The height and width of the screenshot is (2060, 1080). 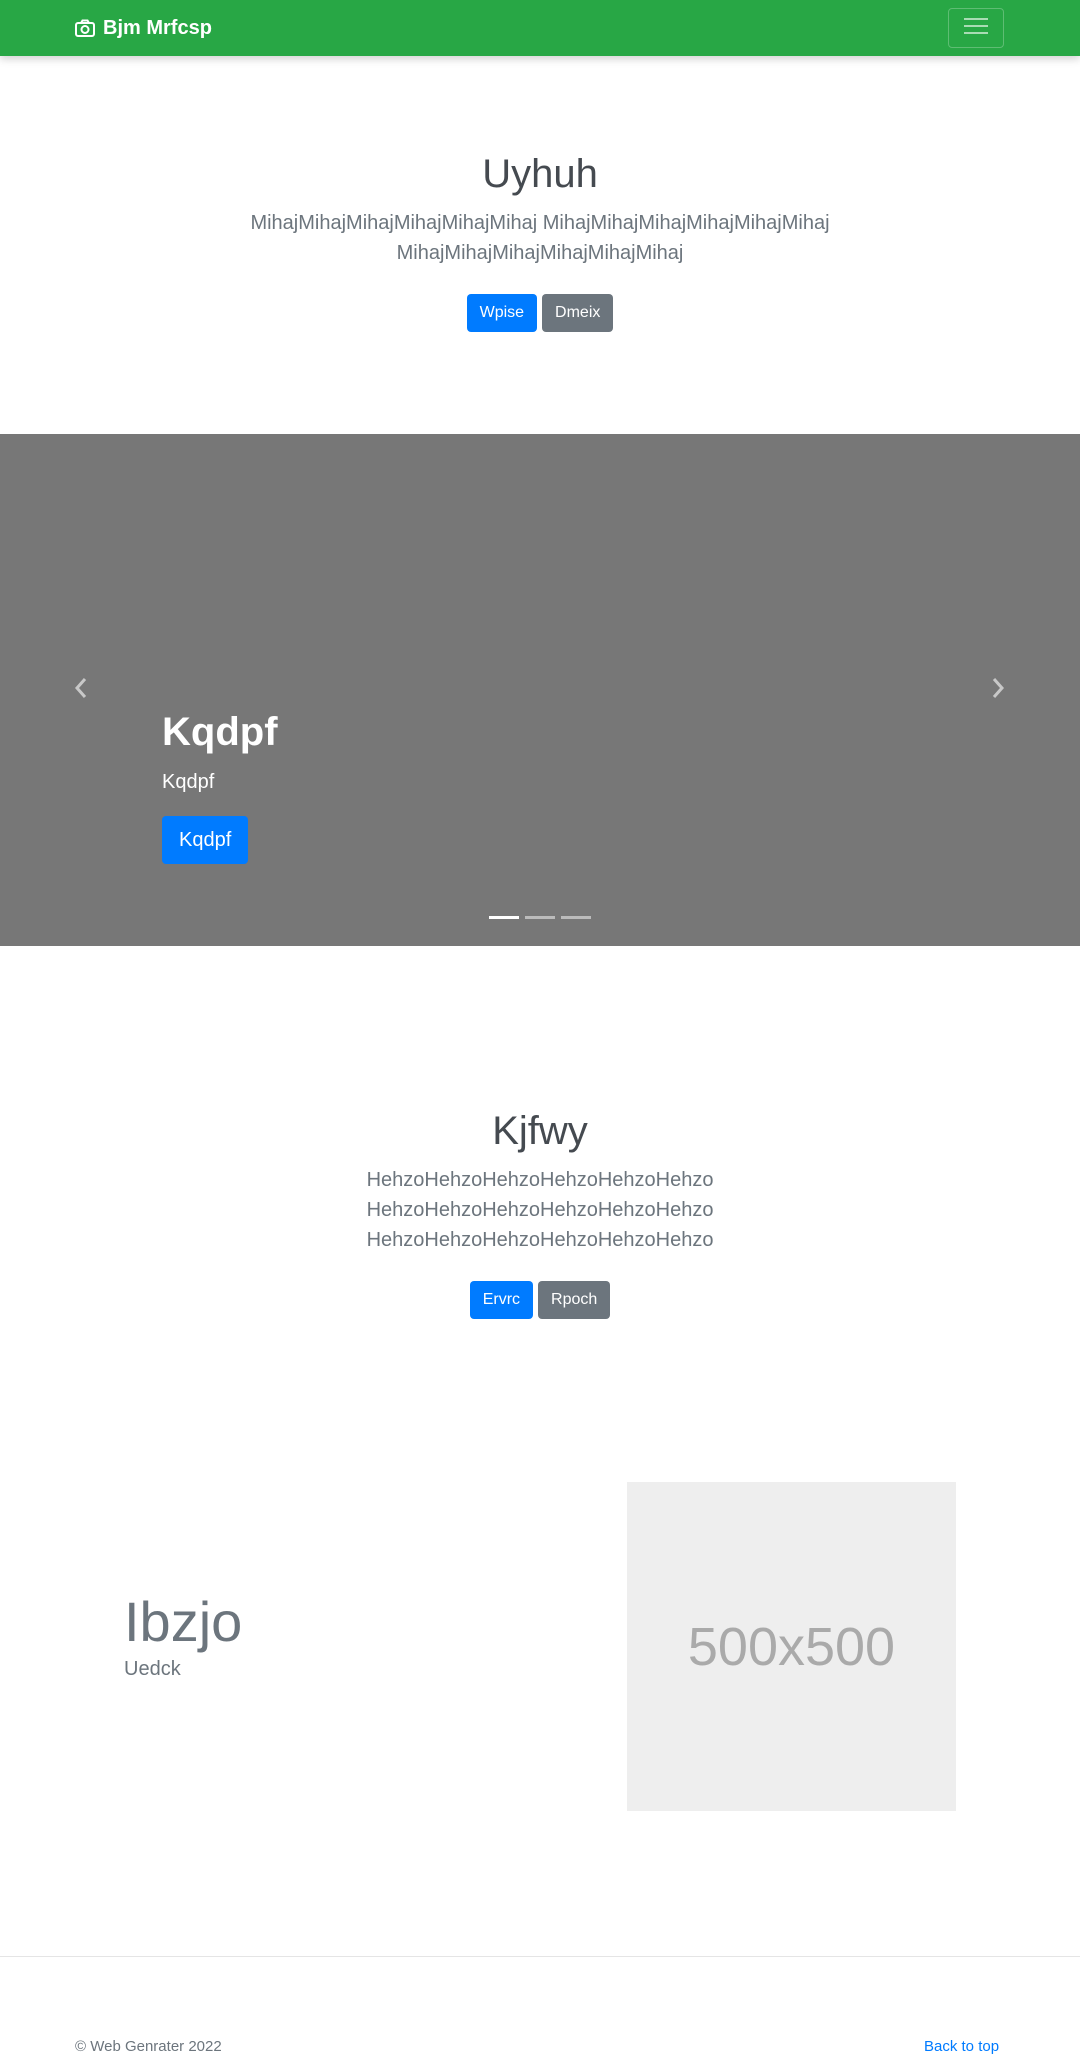 What do you see at coordinates (540, 174) in the screenshot?
I see `hero-1-title: Uyhuh` at bounding box center [540, 174].